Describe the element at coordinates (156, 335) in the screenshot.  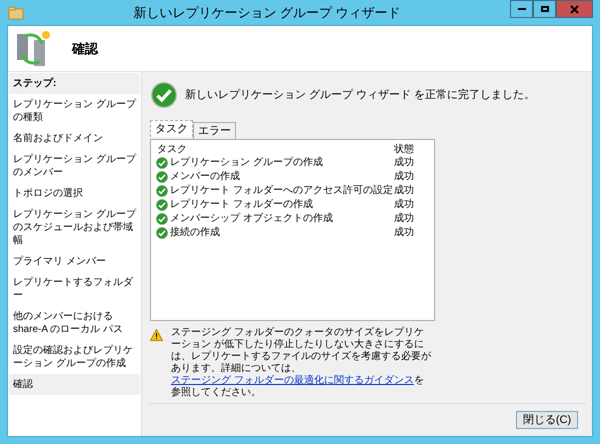
I see `warning-icon` at that location.